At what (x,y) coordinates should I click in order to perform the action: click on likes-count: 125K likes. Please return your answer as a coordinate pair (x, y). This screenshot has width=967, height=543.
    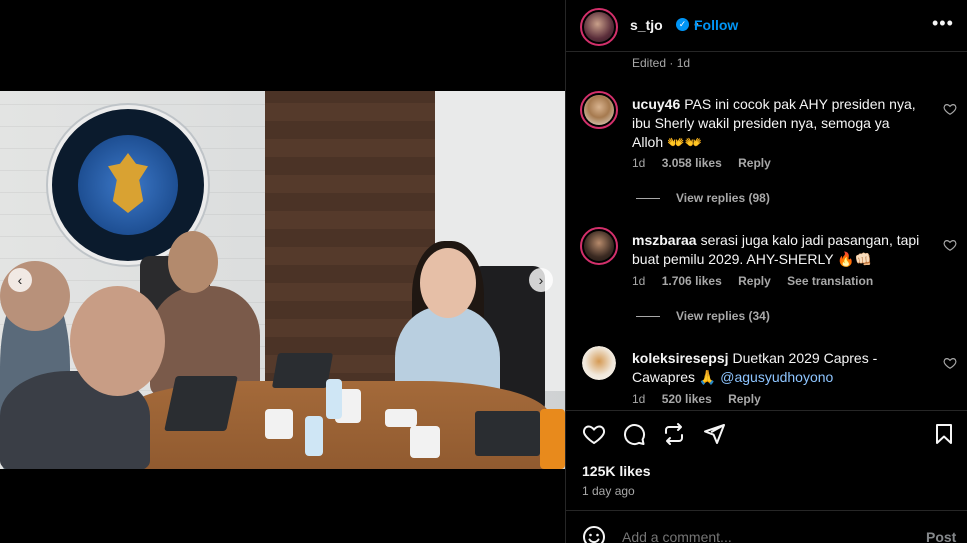
    Looking at the image, I should click on (616, 471).